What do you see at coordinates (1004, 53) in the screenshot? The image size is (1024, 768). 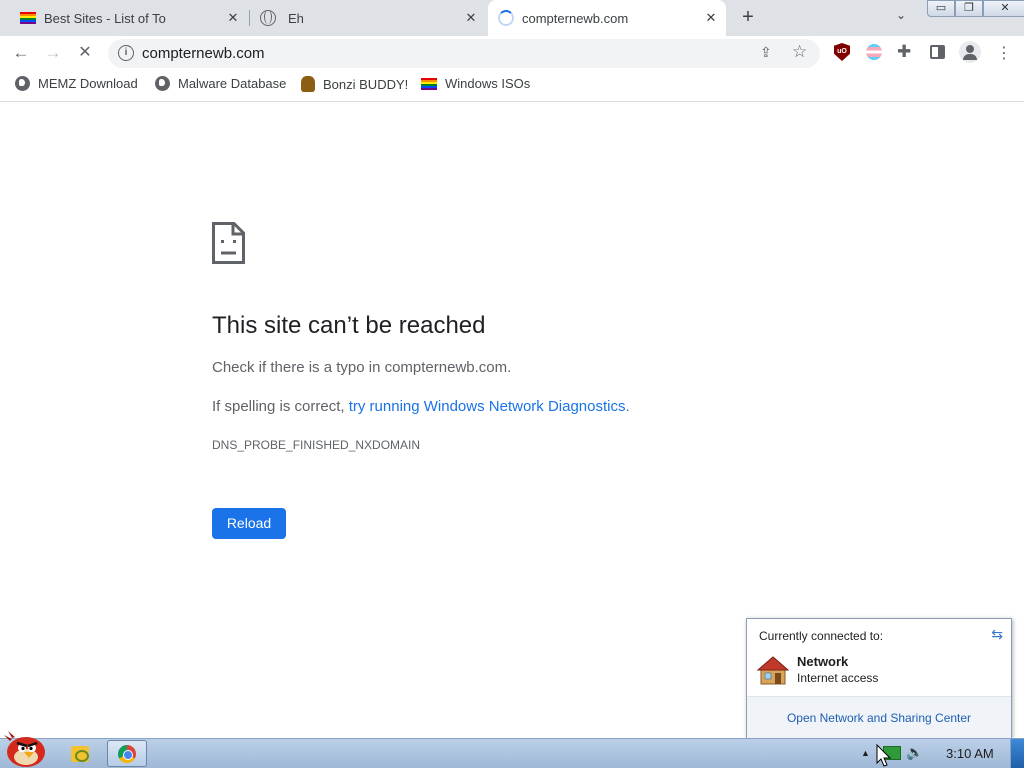 I see `kebab-menu-icon: ⋮` at bounding box center [1004, 53].